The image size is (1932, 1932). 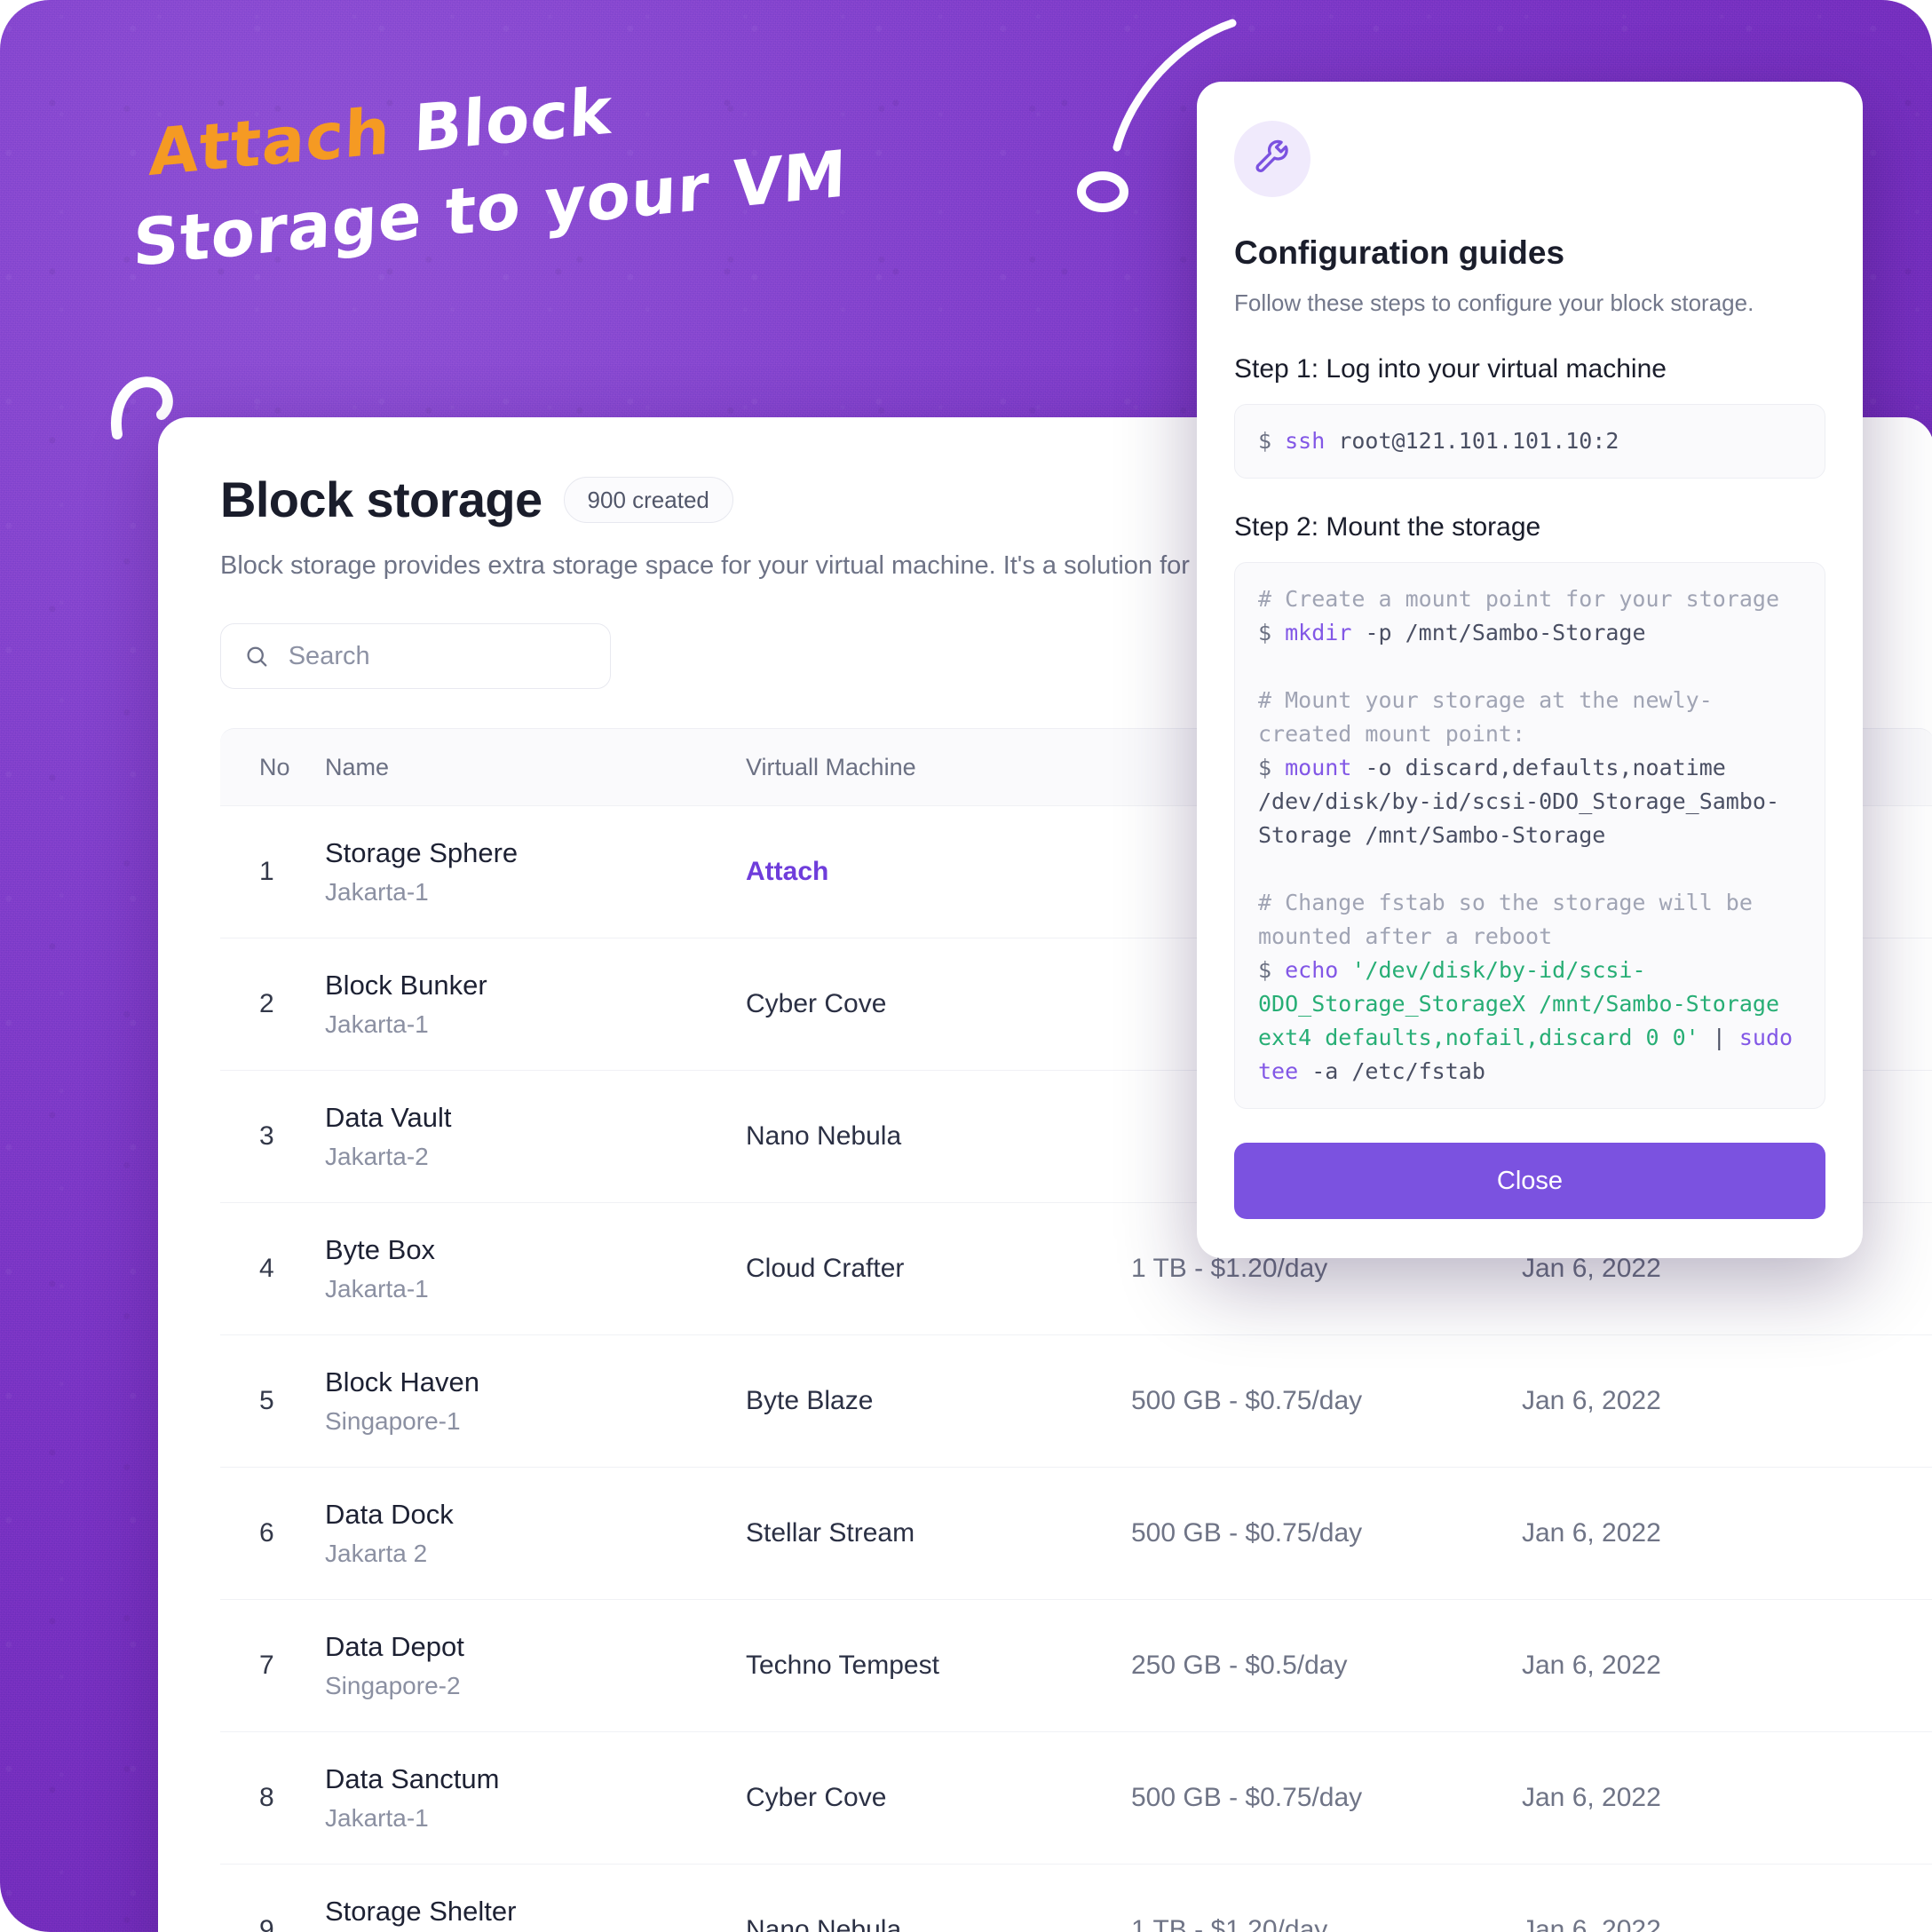 I want to click on cell-name: Byte Box Jakarta-1, so click(x=535, y=1268).